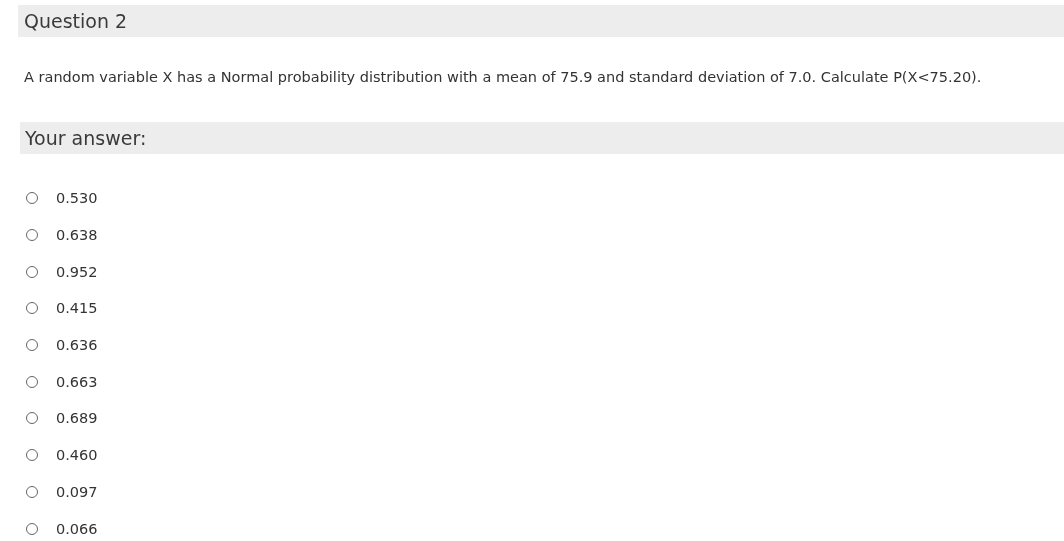 This screenshot has width=1064, height=541. I want to click on option-label: 0.530, so click(77, 198).